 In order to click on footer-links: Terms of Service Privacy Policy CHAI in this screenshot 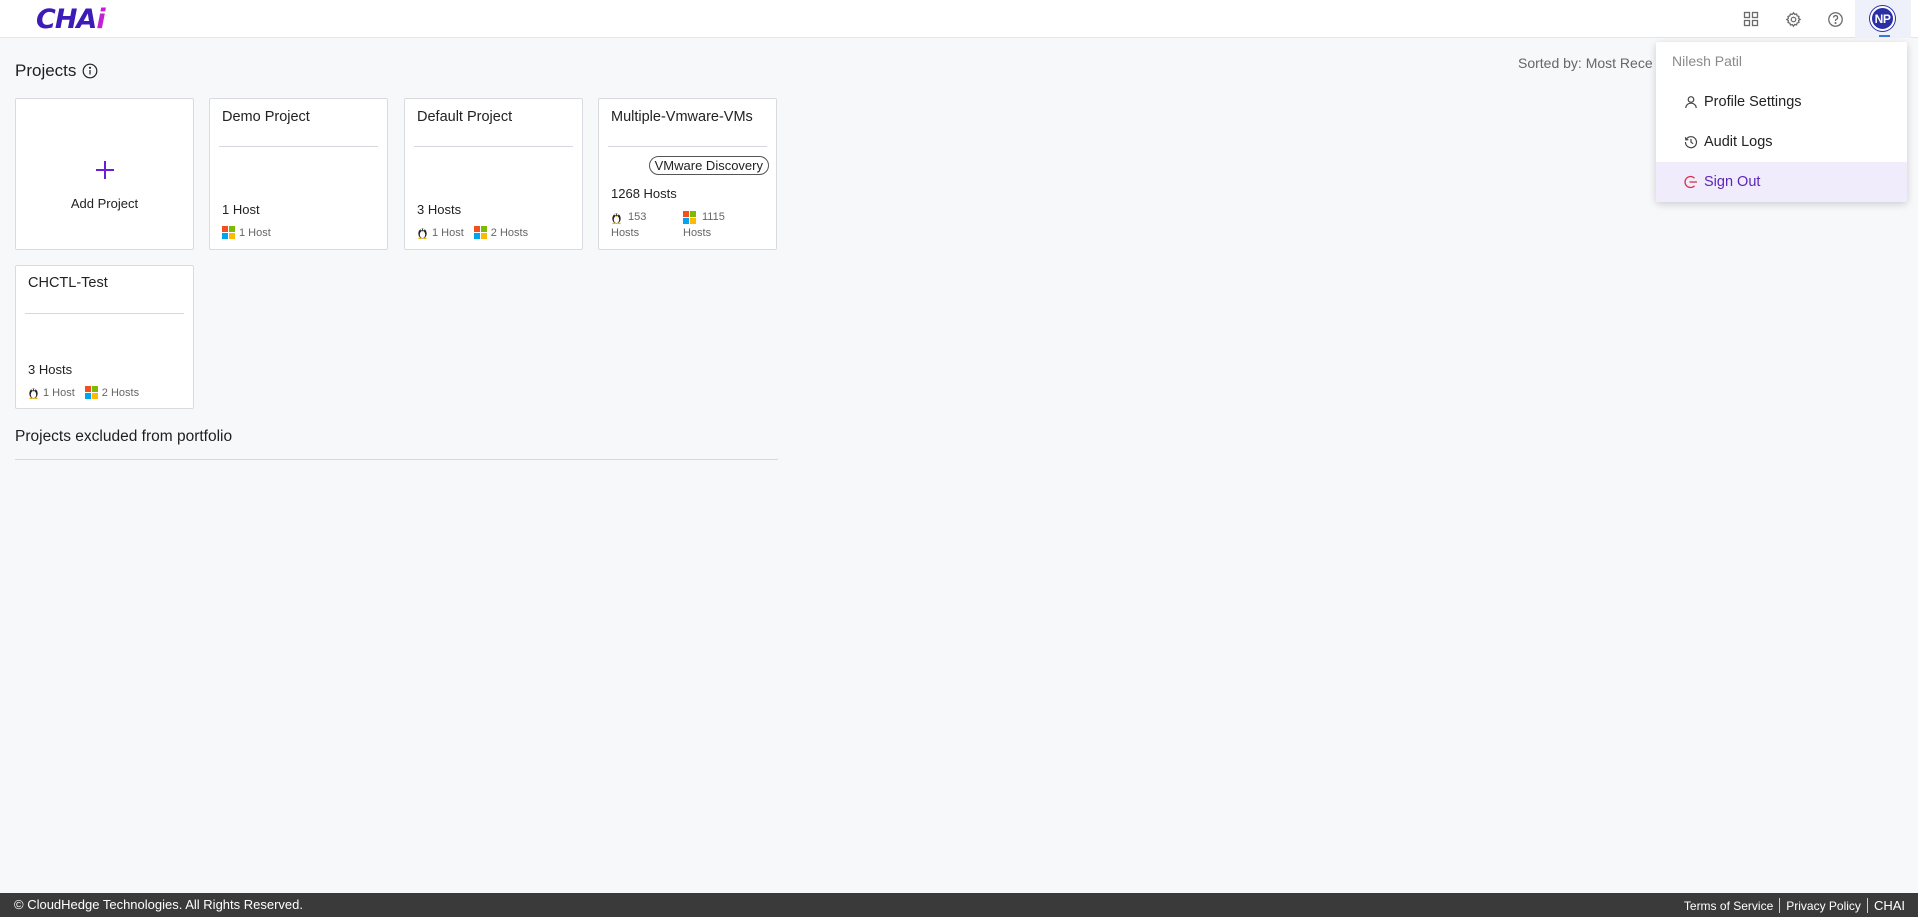, I will do `click(1791, 905)`.